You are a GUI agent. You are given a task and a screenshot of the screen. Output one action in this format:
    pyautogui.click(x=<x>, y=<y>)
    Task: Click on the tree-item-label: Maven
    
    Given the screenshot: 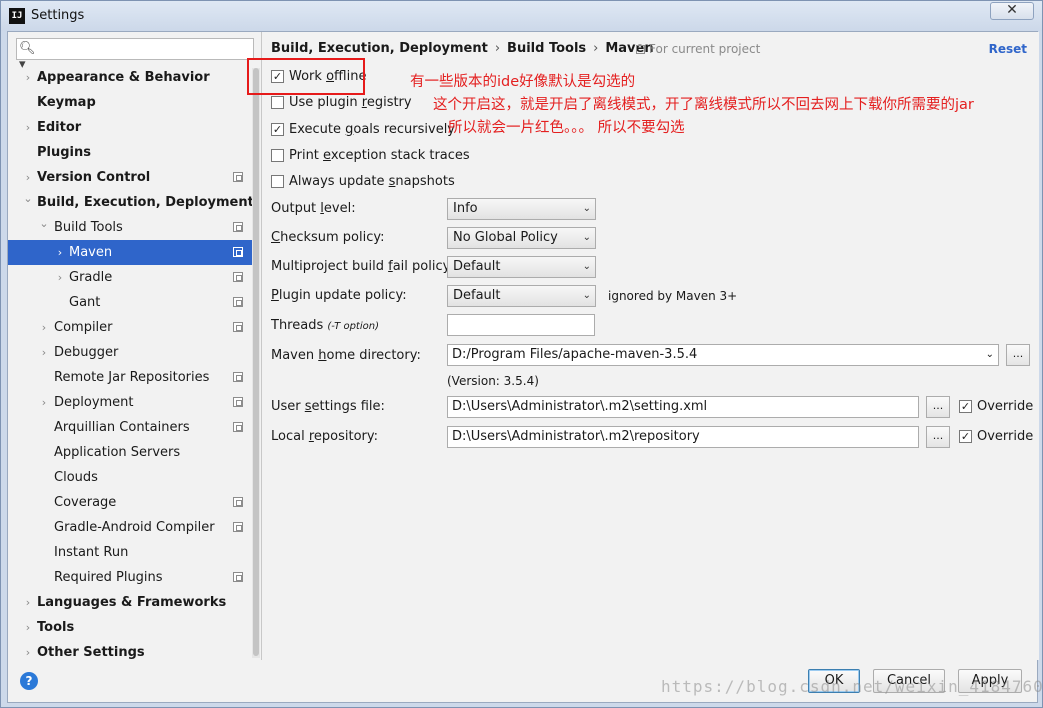 What is the action you would take?
    pyautogui.click(x=91, y=252)
    